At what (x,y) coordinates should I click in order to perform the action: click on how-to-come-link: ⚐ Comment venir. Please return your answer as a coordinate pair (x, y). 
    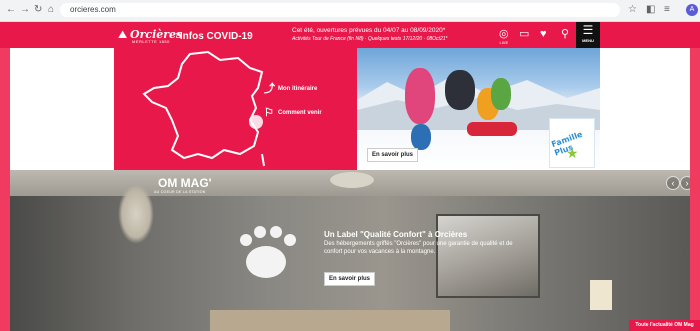
    Looking at the image, I should click on (293, 113).